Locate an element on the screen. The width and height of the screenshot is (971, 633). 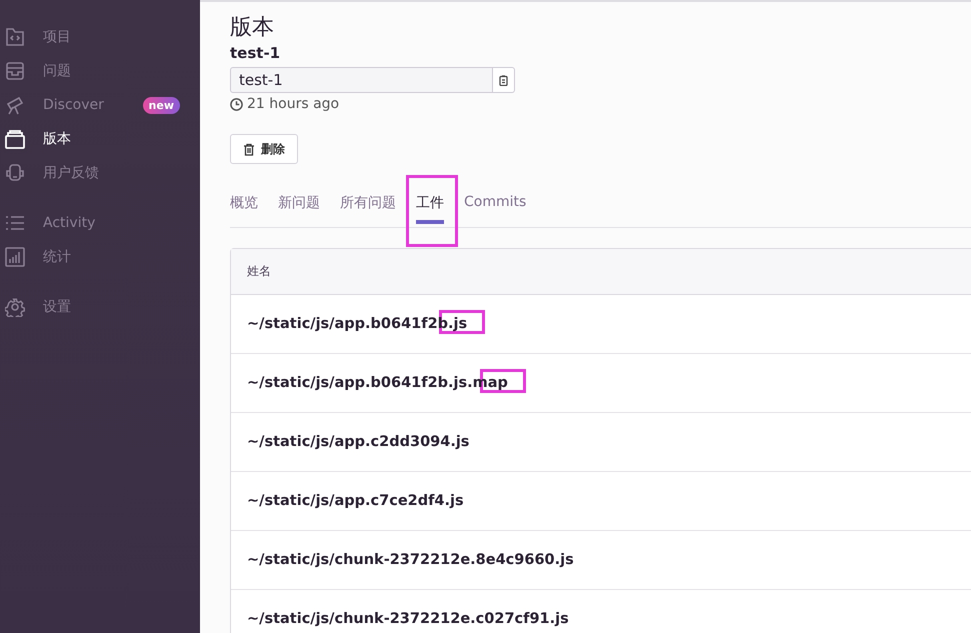
tab: 概览 is located at coordinates (244, 204).